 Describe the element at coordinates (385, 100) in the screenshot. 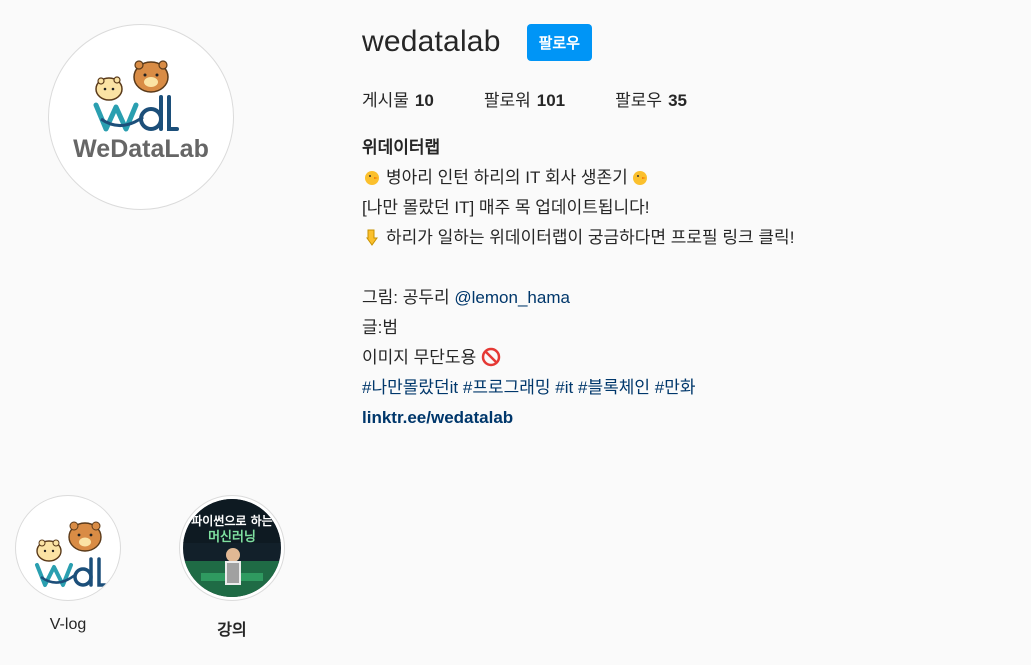

I see `stat-posts-label: 게시물` at that location.